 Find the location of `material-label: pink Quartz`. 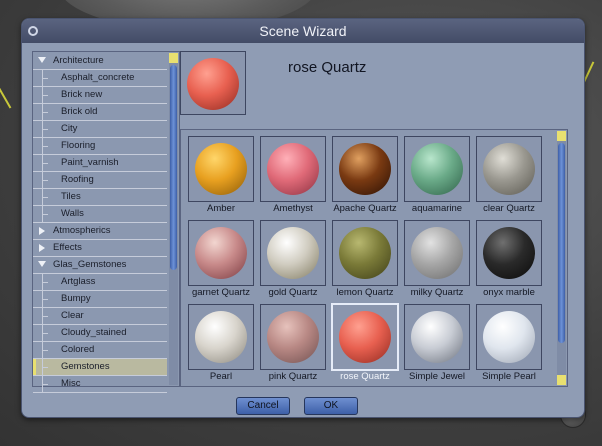

material-label: pink Quartz is located at coordinates (293, 376).